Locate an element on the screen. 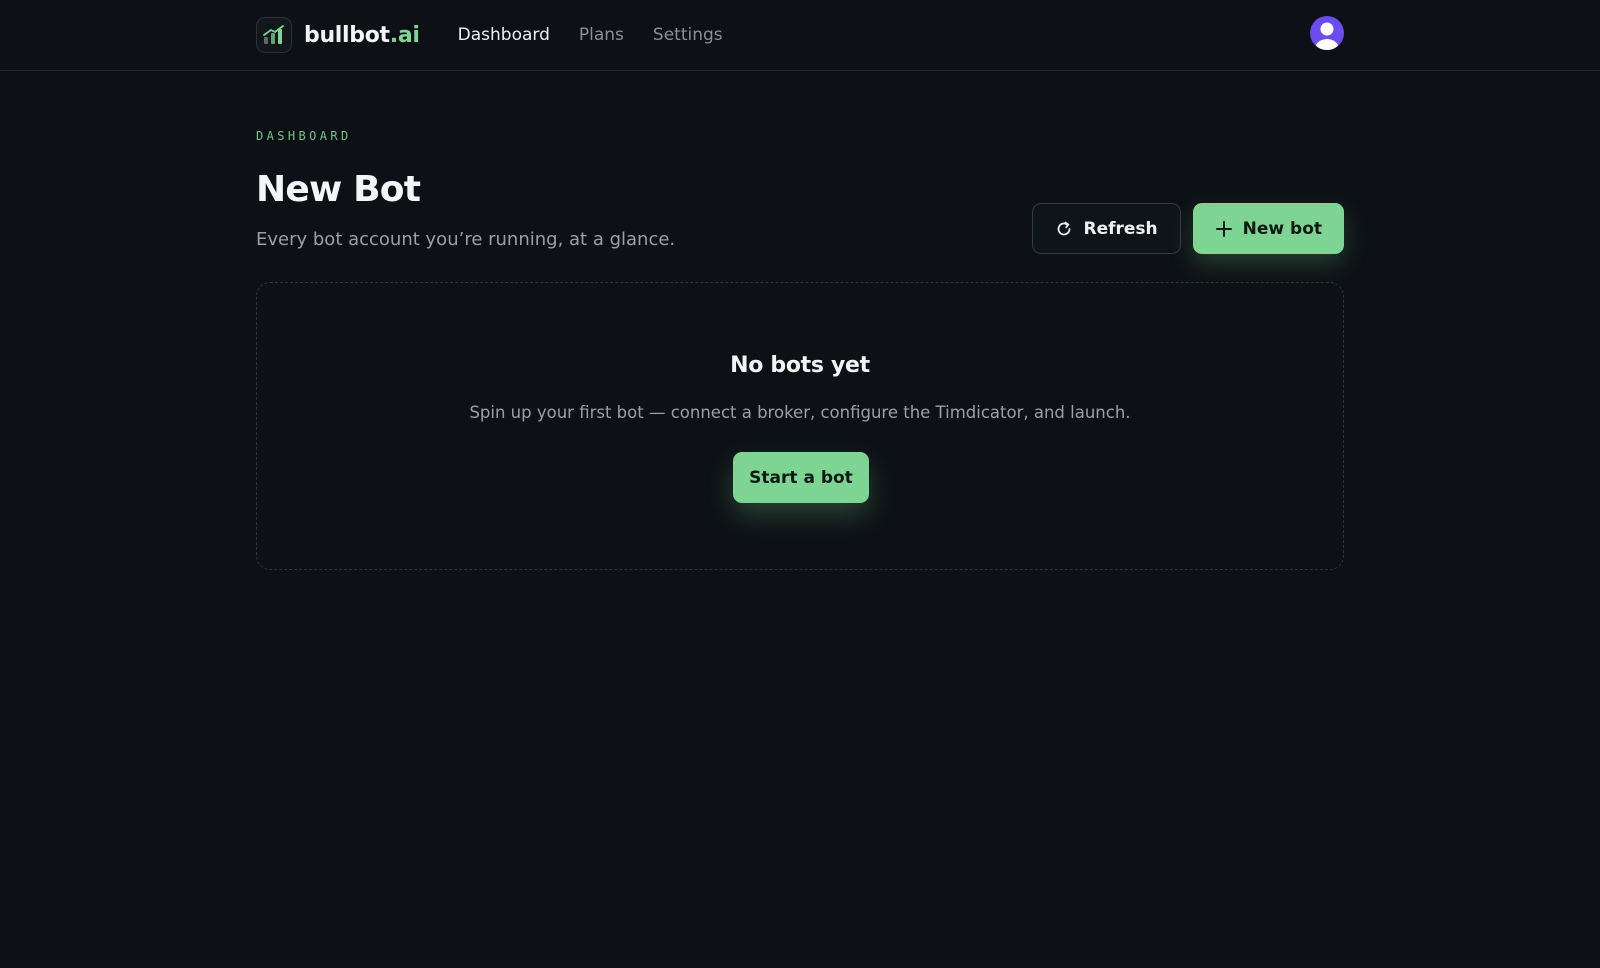  top-navbar: bullbot.ai Dashboard Plans Settings is located at coordinates (800, 35).